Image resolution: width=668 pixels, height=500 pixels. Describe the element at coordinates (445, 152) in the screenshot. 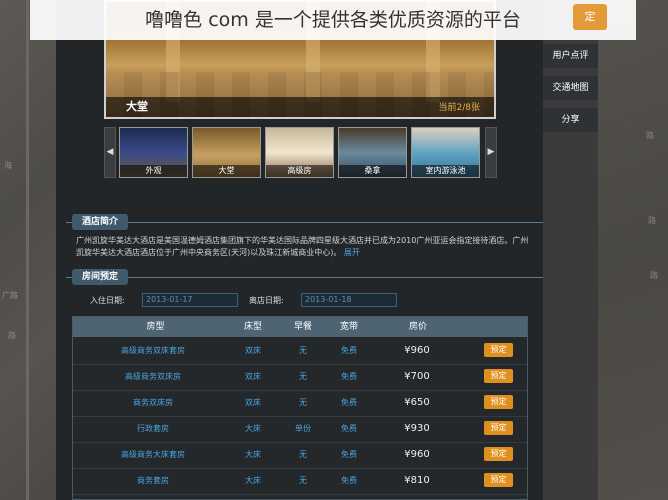

I see `thumbnail-pool: 室内游泳池` at that location.